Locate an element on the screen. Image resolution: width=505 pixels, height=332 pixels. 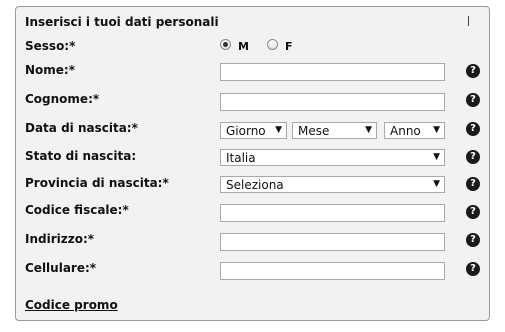
sex-option-f-label: F is located at coordinates (289, 46).